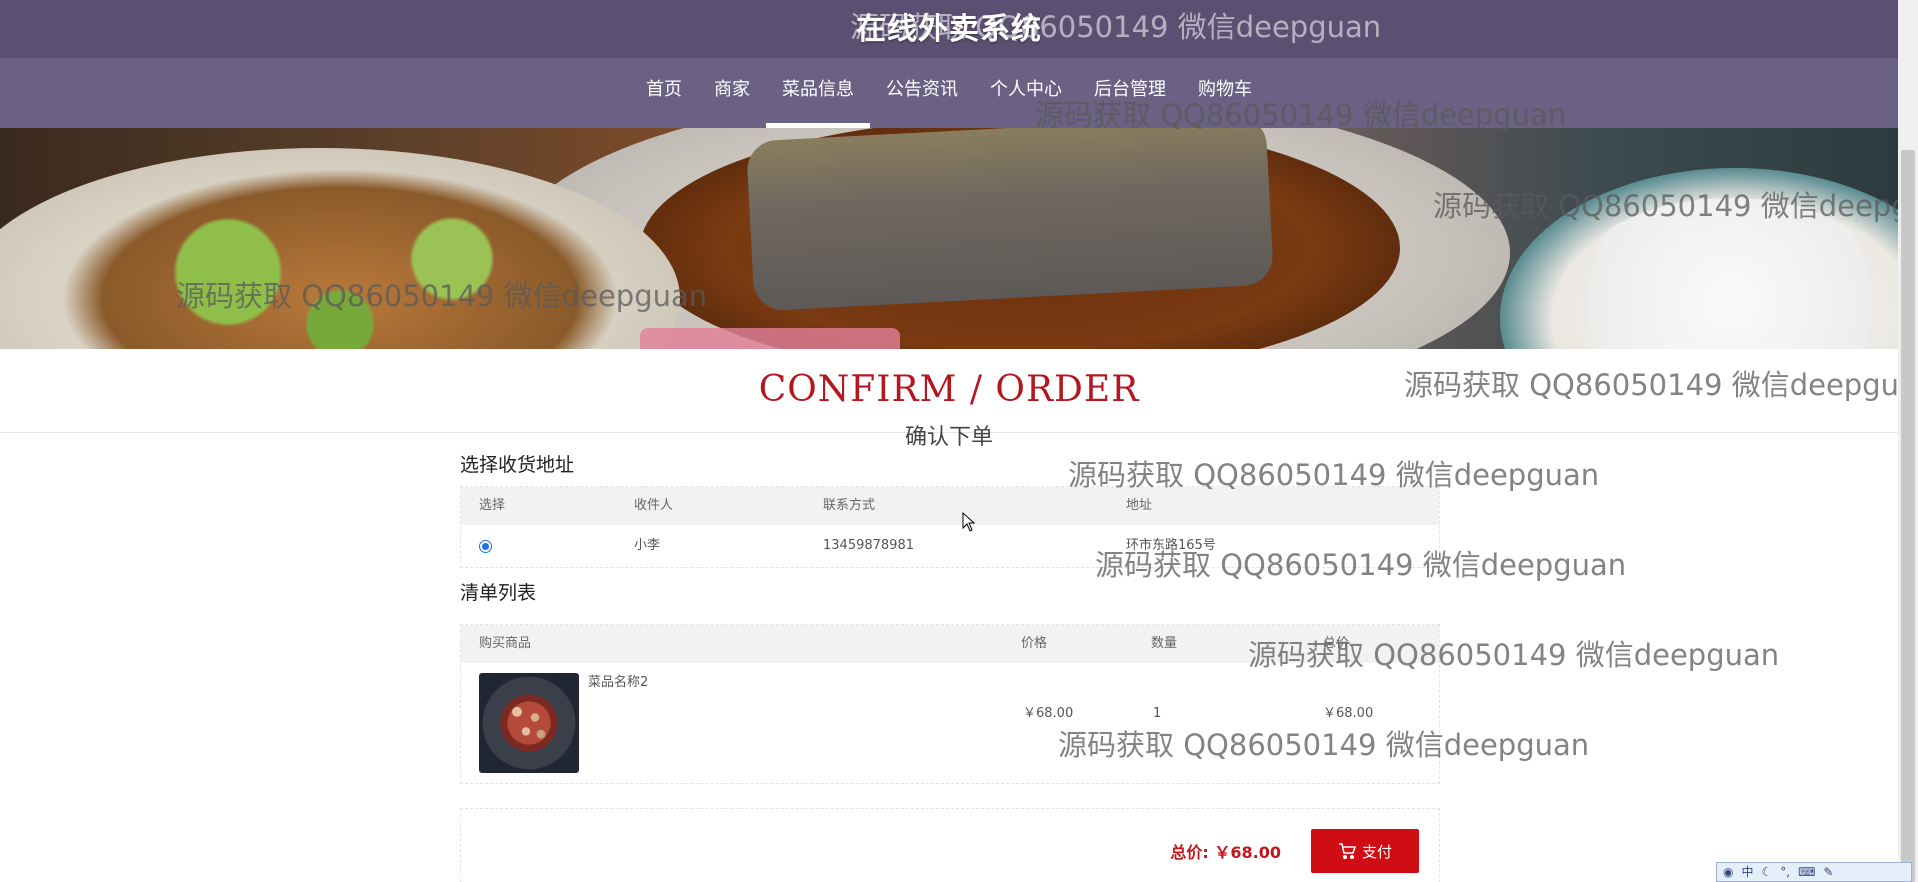 The image size is (1918, 882). I want to click on nav-item-merchants: 商家, so click(732, 93).